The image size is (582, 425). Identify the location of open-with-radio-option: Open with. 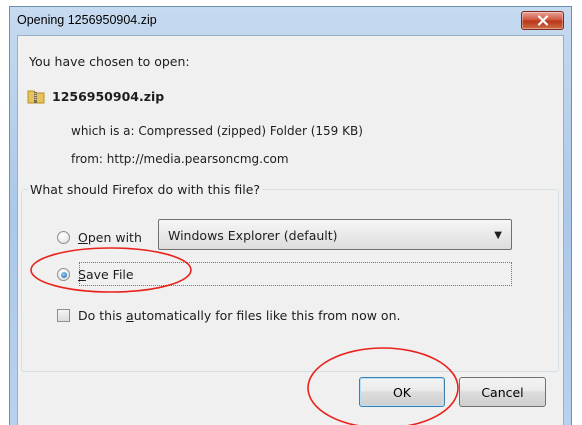
(99, 237).